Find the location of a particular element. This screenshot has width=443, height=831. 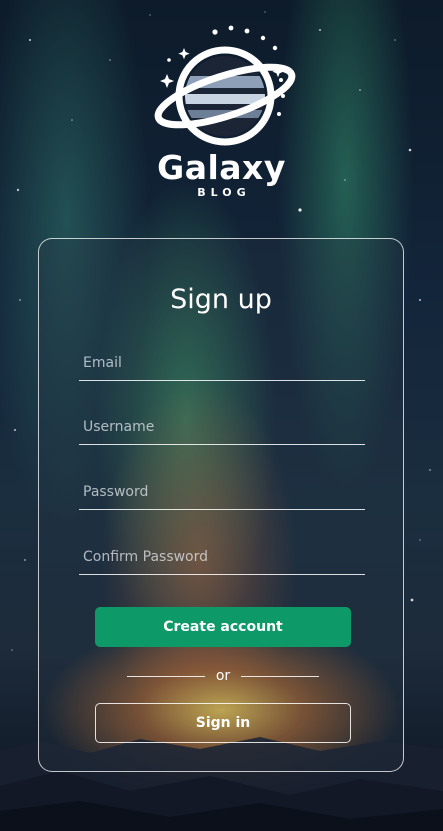

create-account-button: Create account is located at coordinates (223, 627).